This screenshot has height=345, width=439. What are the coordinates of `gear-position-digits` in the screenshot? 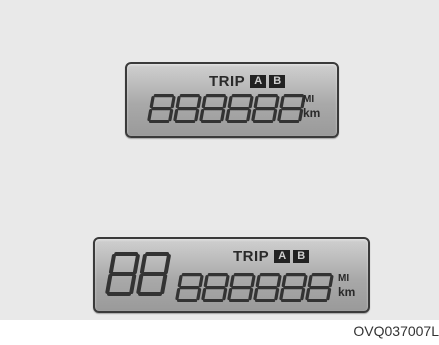 It's located at (141, 276).